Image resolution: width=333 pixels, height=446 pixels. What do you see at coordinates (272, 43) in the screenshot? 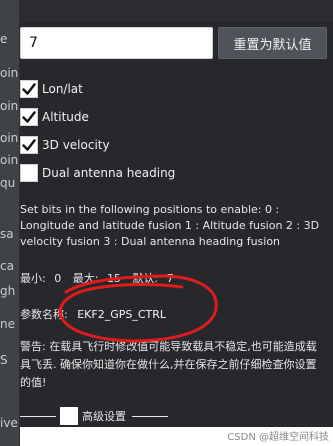
I see `reset-to-default-button: 重置为默认值` at bounding box center [272, 43].